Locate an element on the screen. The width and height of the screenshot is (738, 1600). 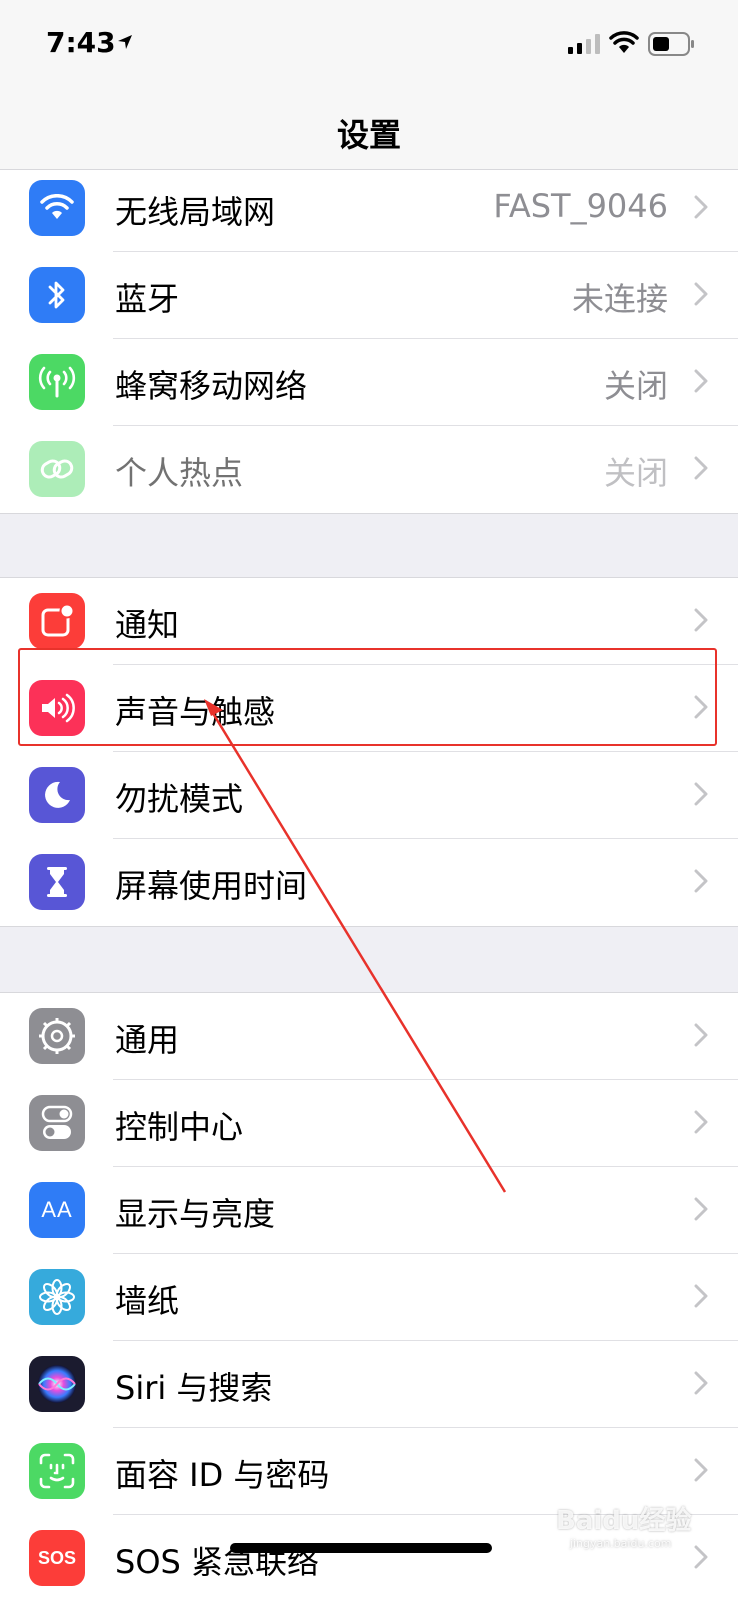
sos-glyph: SOS is located at coordinates (56, 1557).